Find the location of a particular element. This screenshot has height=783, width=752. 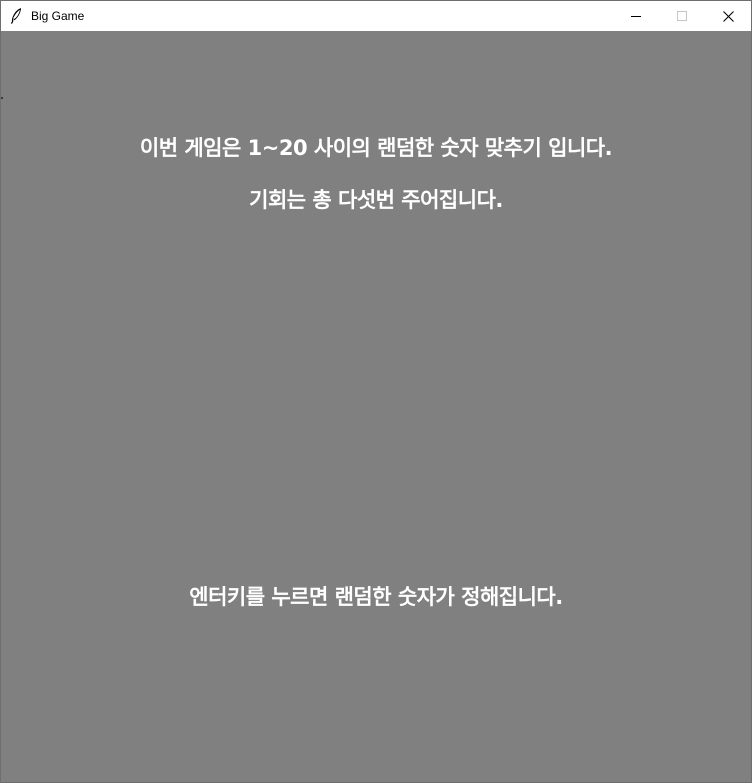

title-bar: Big Game is located at coordinates (376, 16).